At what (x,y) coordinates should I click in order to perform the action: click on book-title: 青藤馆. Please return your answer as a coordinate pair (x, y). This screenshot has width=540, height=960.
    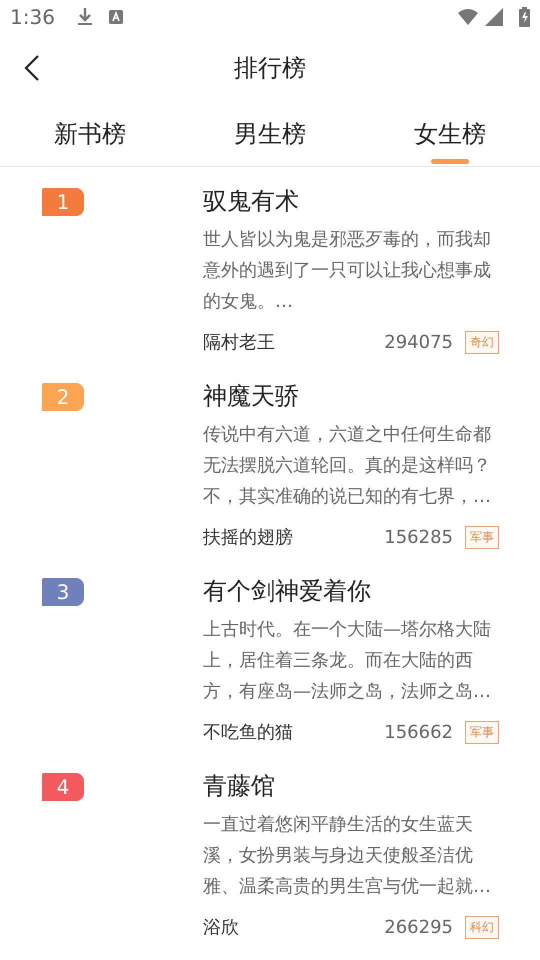
    Looking at the image, I should click on (351, 786).